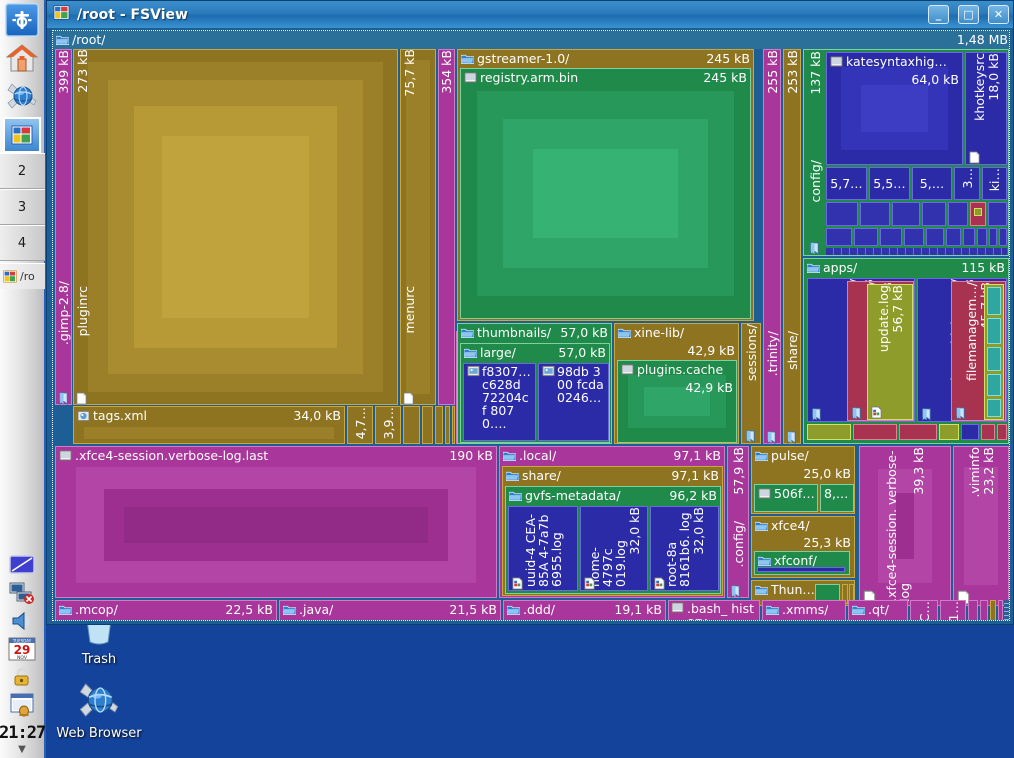 This screenshot has height=758, width=1014. What do you see at coordinates (23, 732) in the screenshot?
I see `clock: 21:27` at bounding box center [23, 732].